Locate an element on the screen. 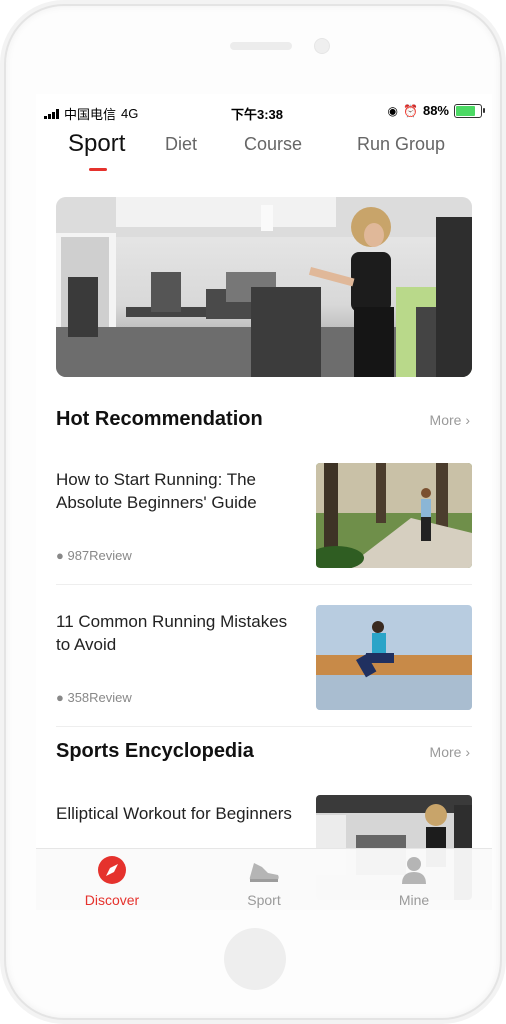  phone-camera is located at coordinates (322, 46).